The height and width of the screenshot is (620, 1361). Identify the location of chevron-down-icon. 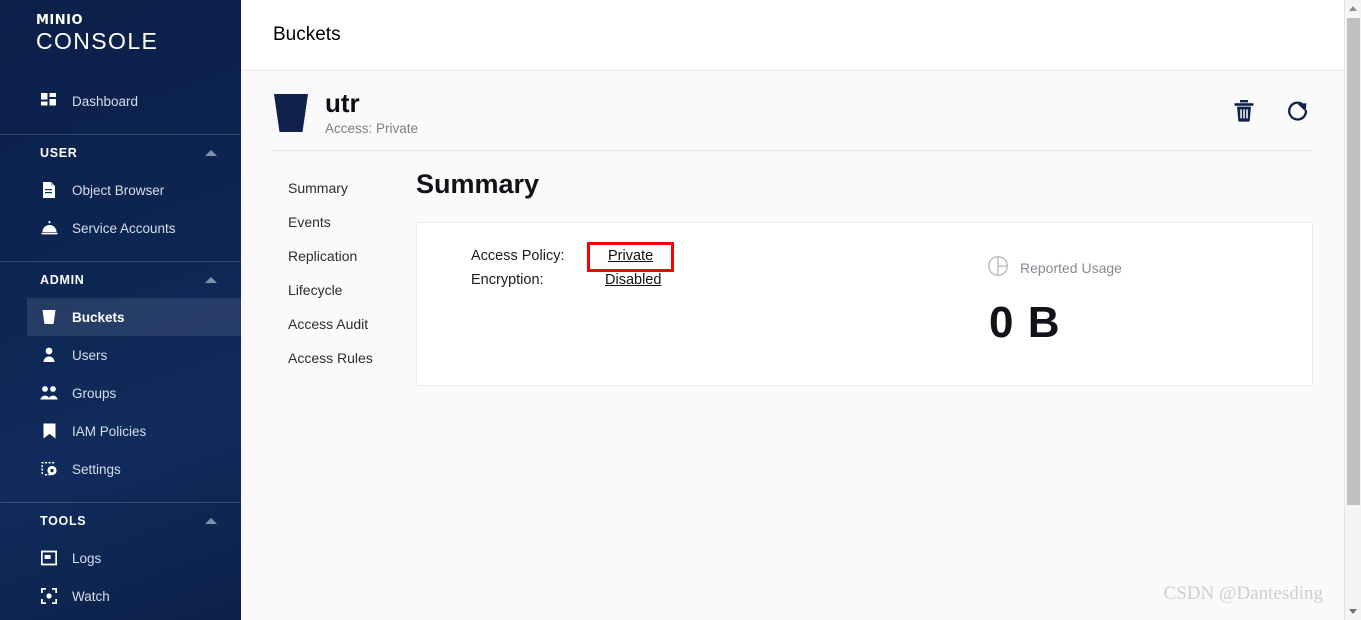
(1353, 611).